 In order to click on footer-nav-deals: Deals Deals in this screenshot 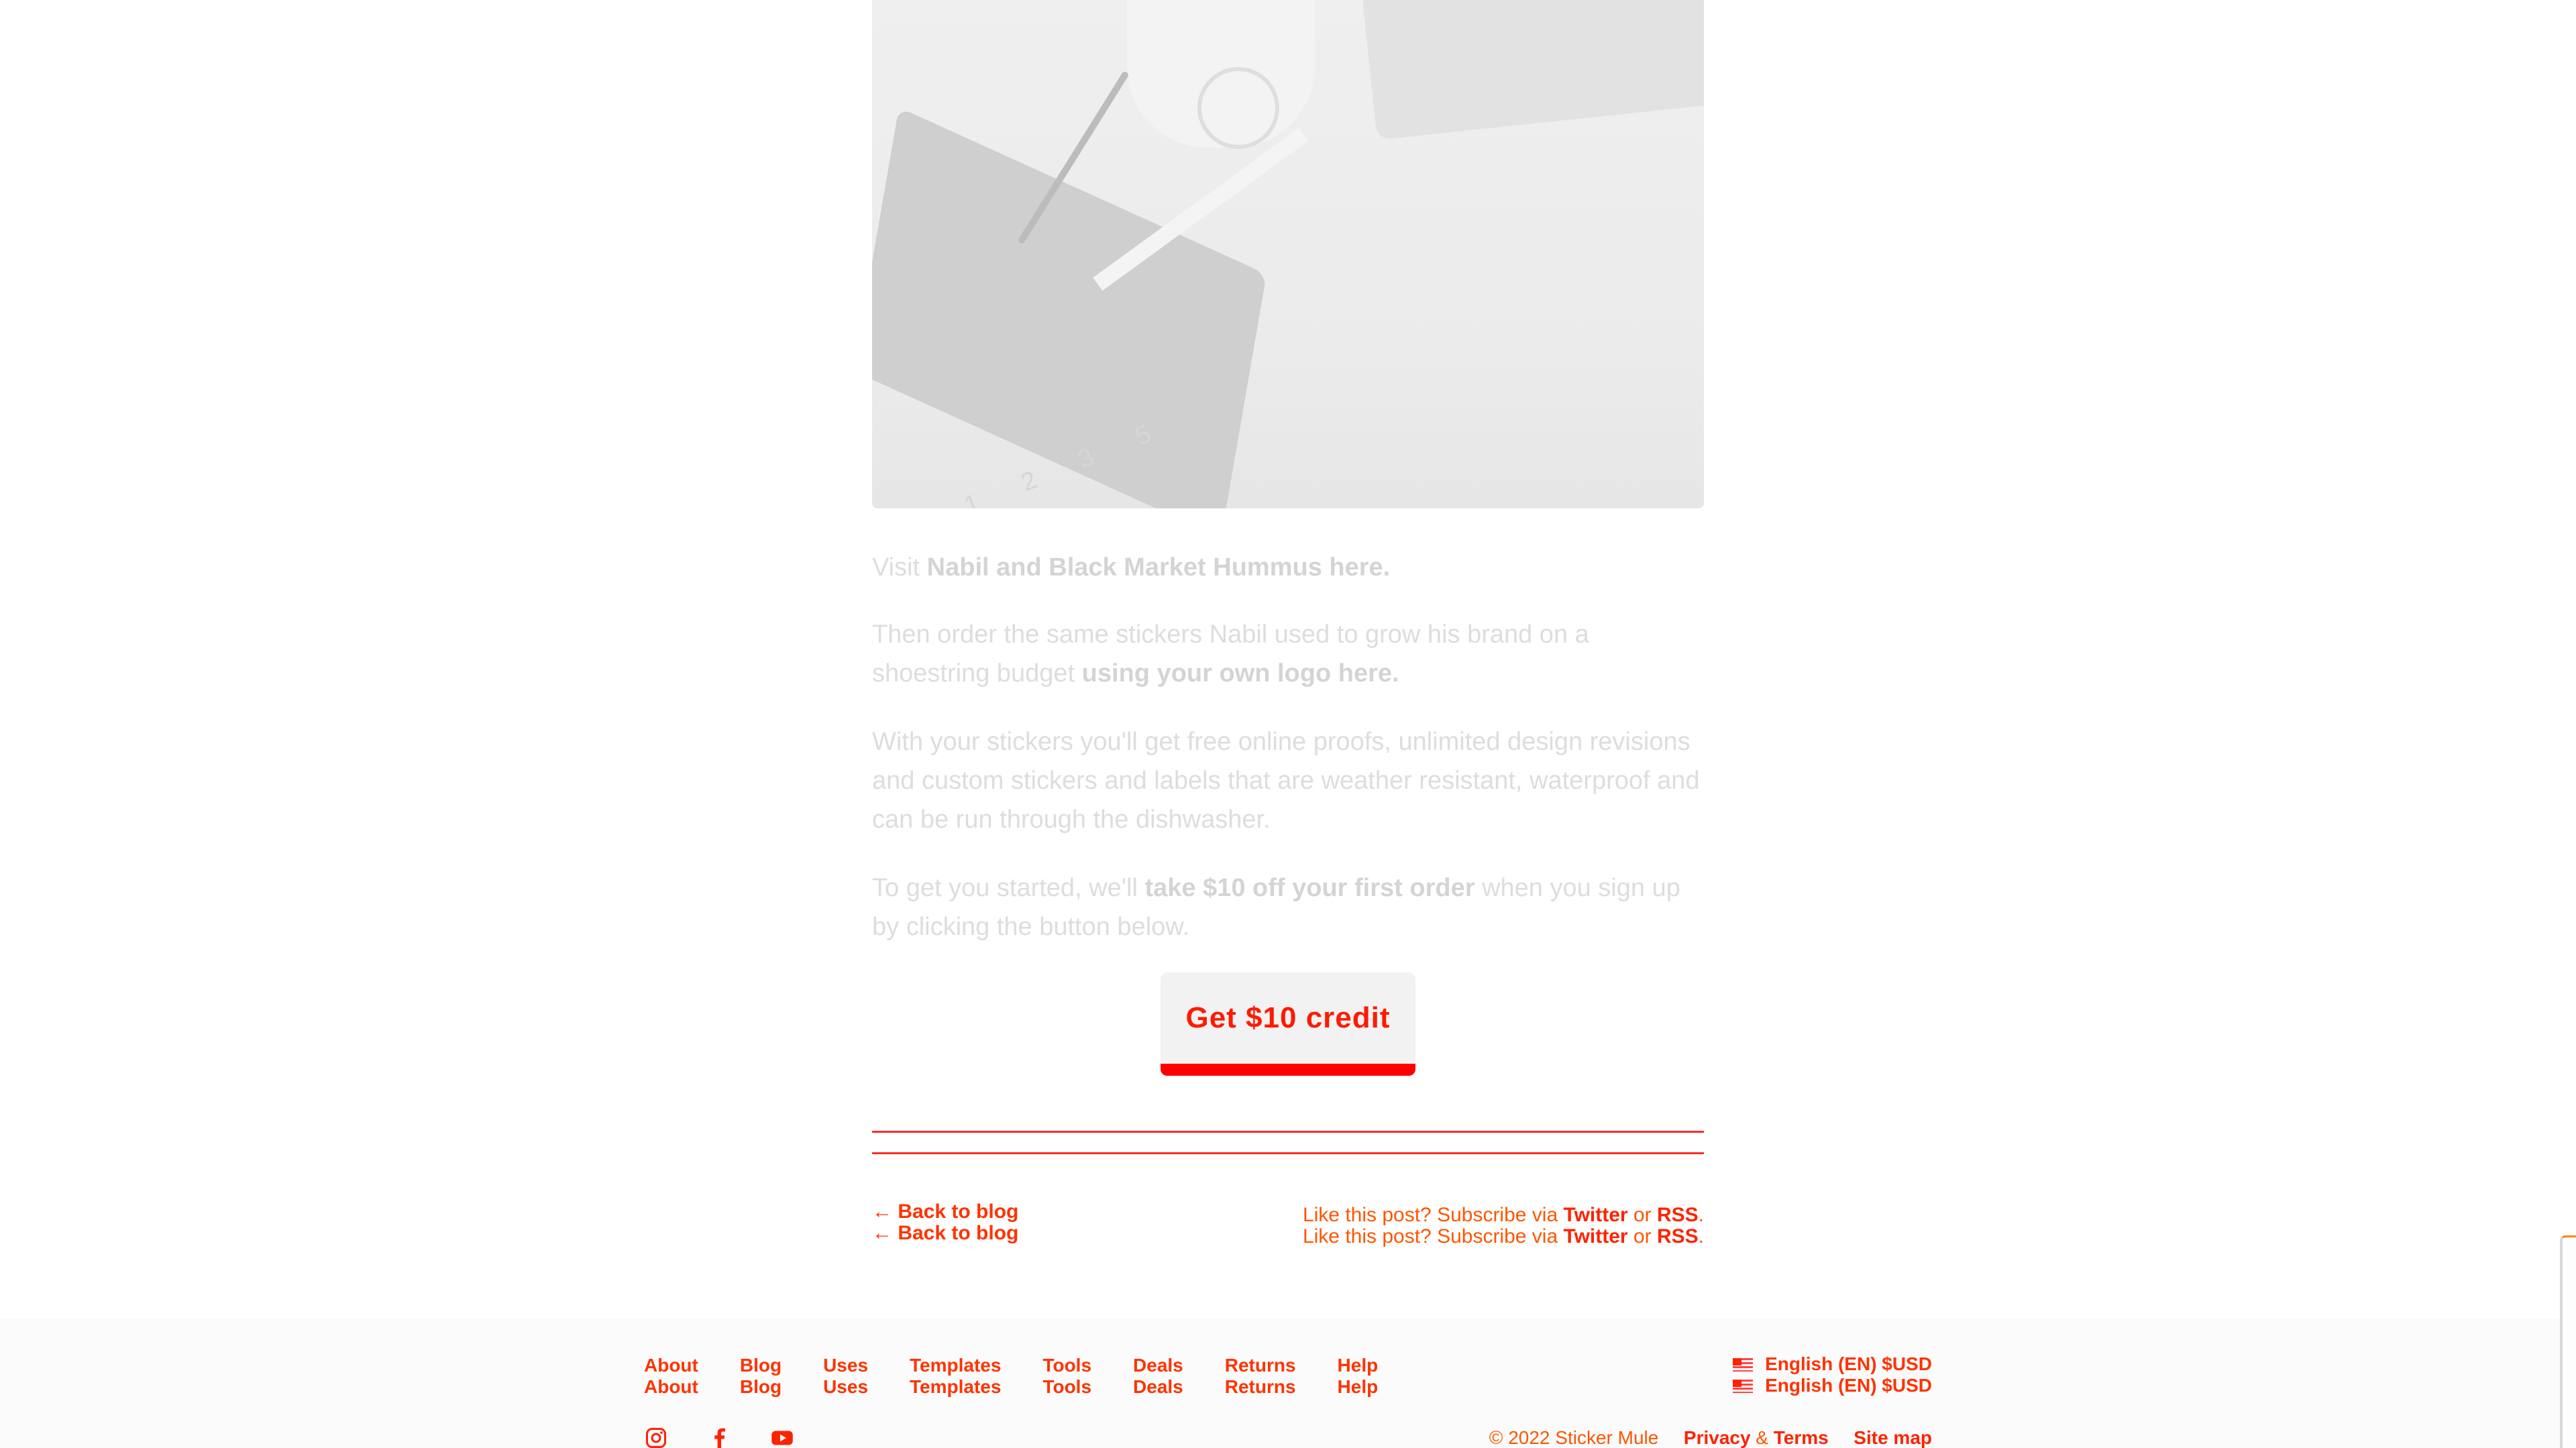, I will do `click(1158, 1376)`.